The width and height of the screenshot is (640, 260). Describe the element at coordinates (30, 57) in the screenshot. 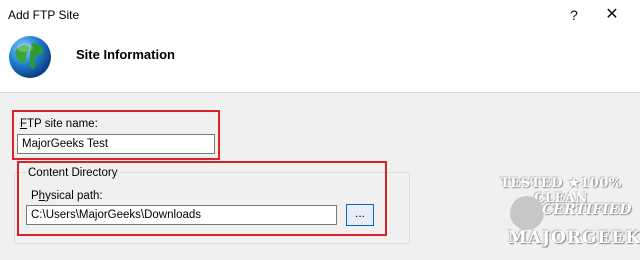

I see `globe-icon` at that location.